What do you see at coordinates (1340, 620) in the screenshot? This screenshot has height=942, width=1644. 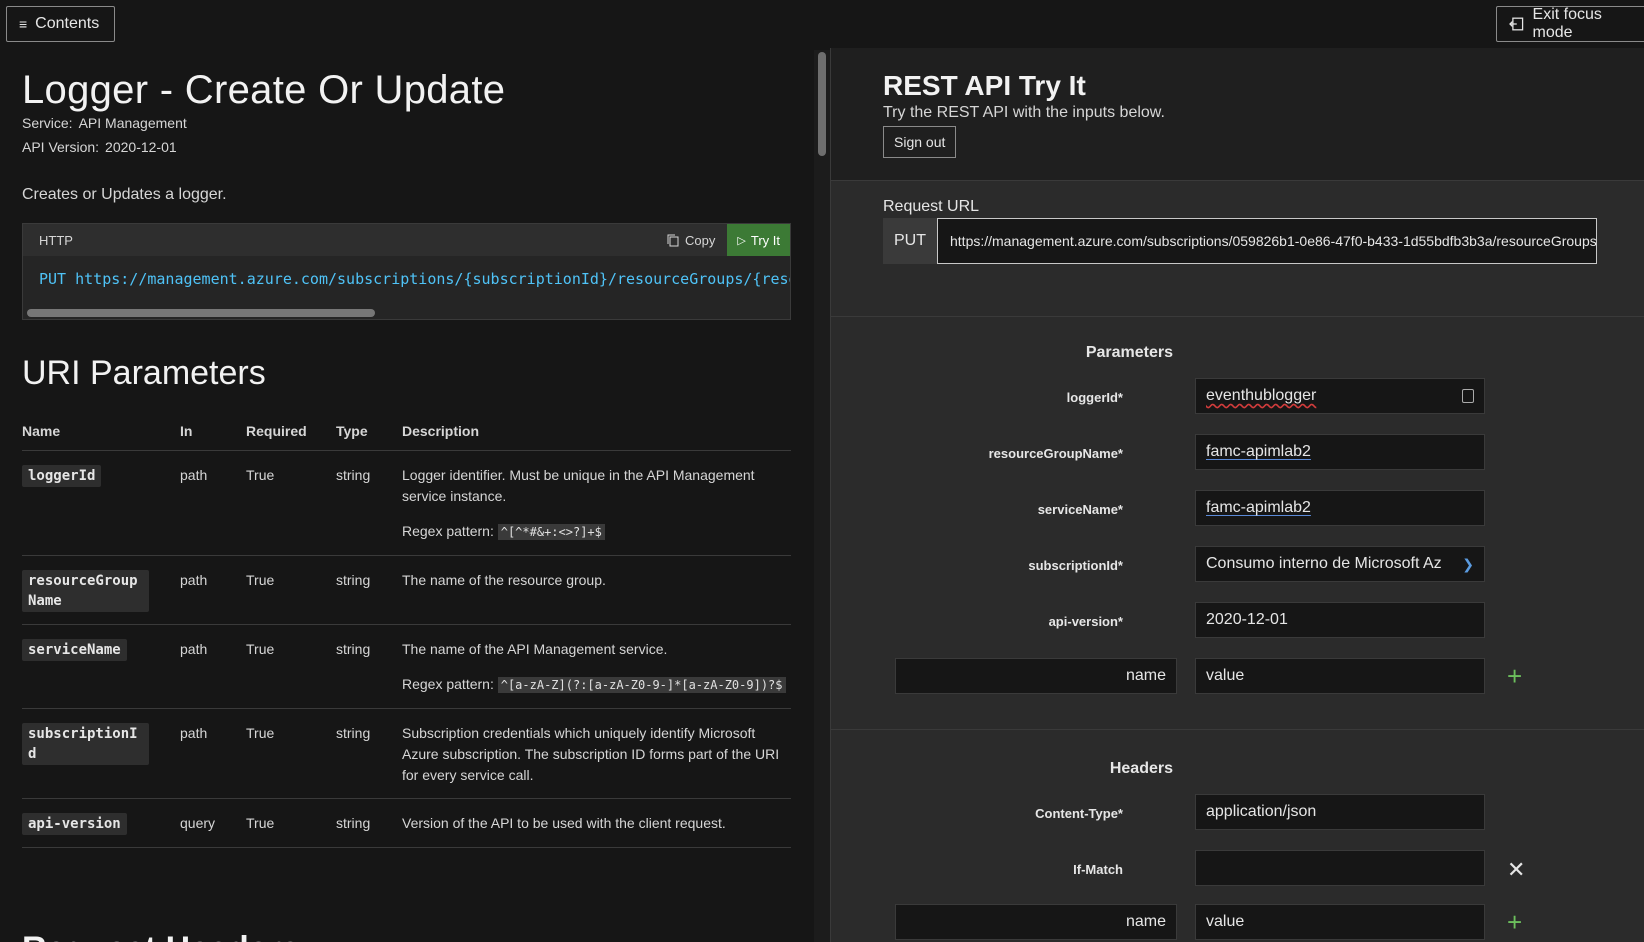 I see `api-version-input: 2020-12-01` at bounding box center [1340, 620].